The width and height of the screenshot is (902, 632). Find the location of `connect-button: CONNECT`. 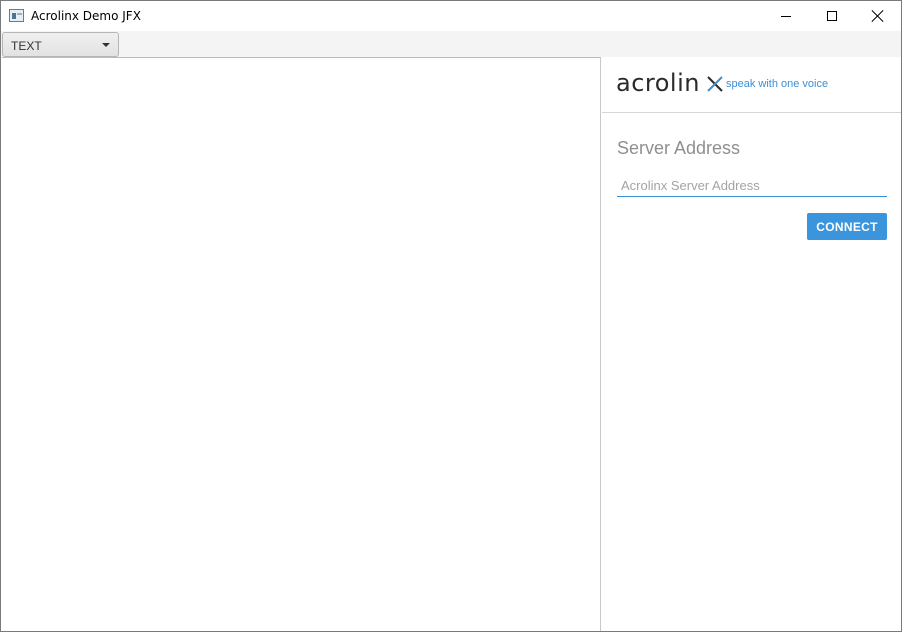

connect-button: CONNECT is located at coordinates (847, 226).